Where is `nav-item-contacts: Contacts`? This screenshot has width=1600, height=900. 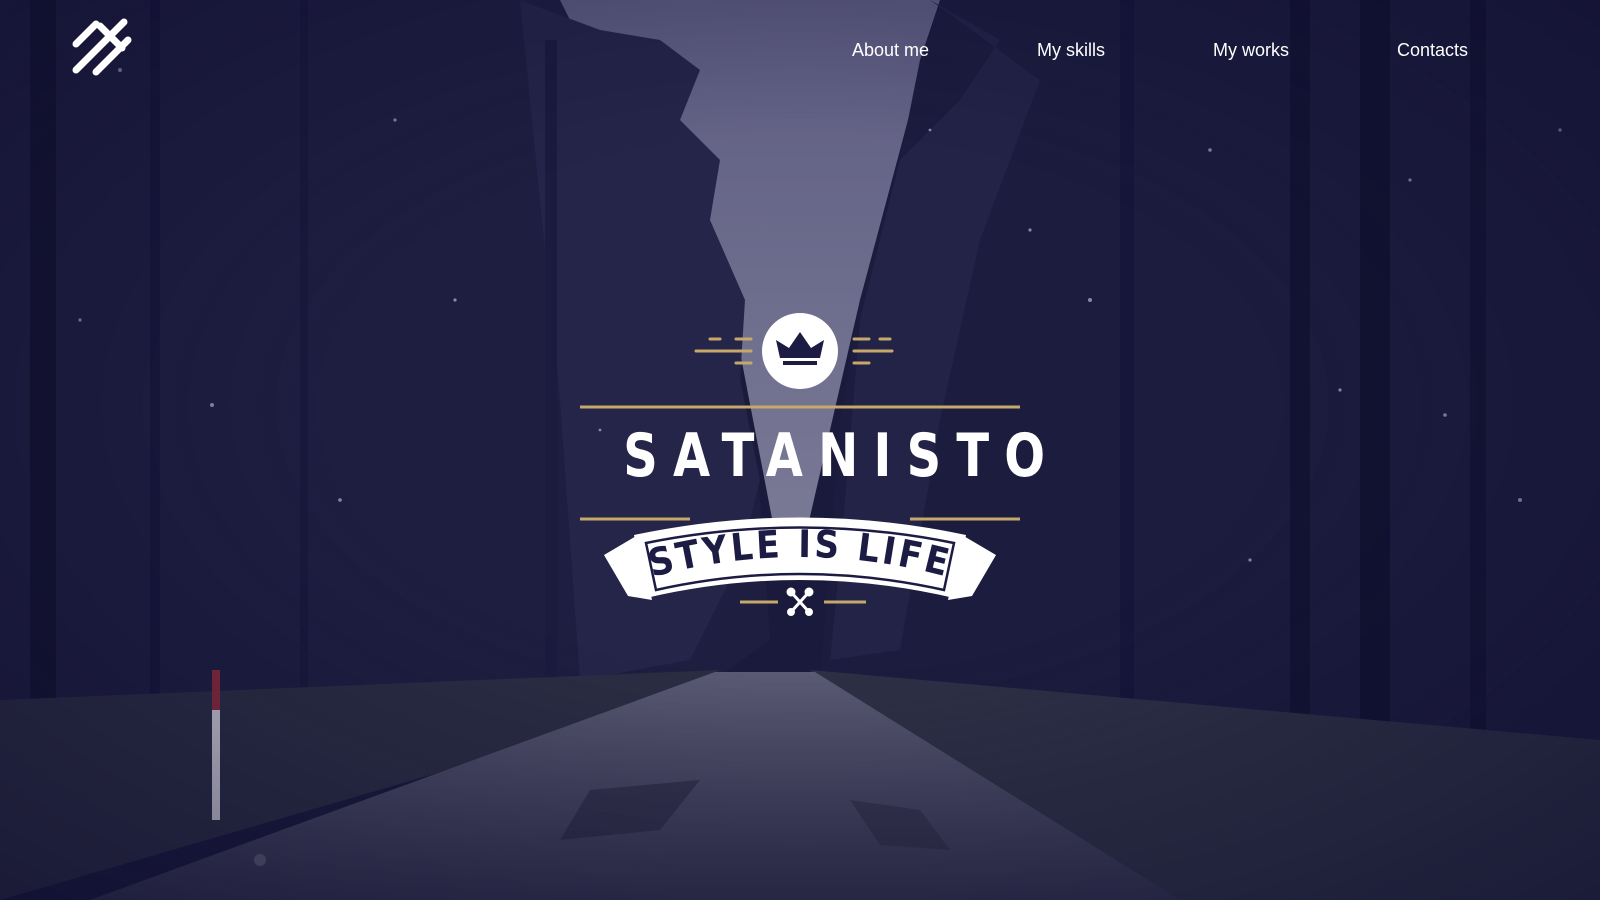
nav-item-contacts: Contacts is located at coordinates (1432, 50).